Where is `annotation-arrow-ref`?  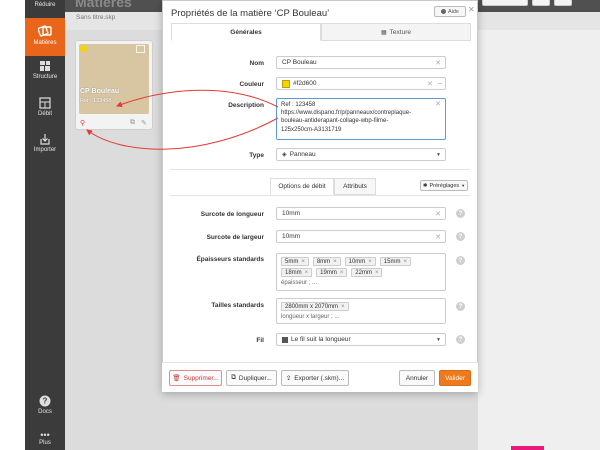
annotation-arrow-ref is located at coordinates (197, 98).